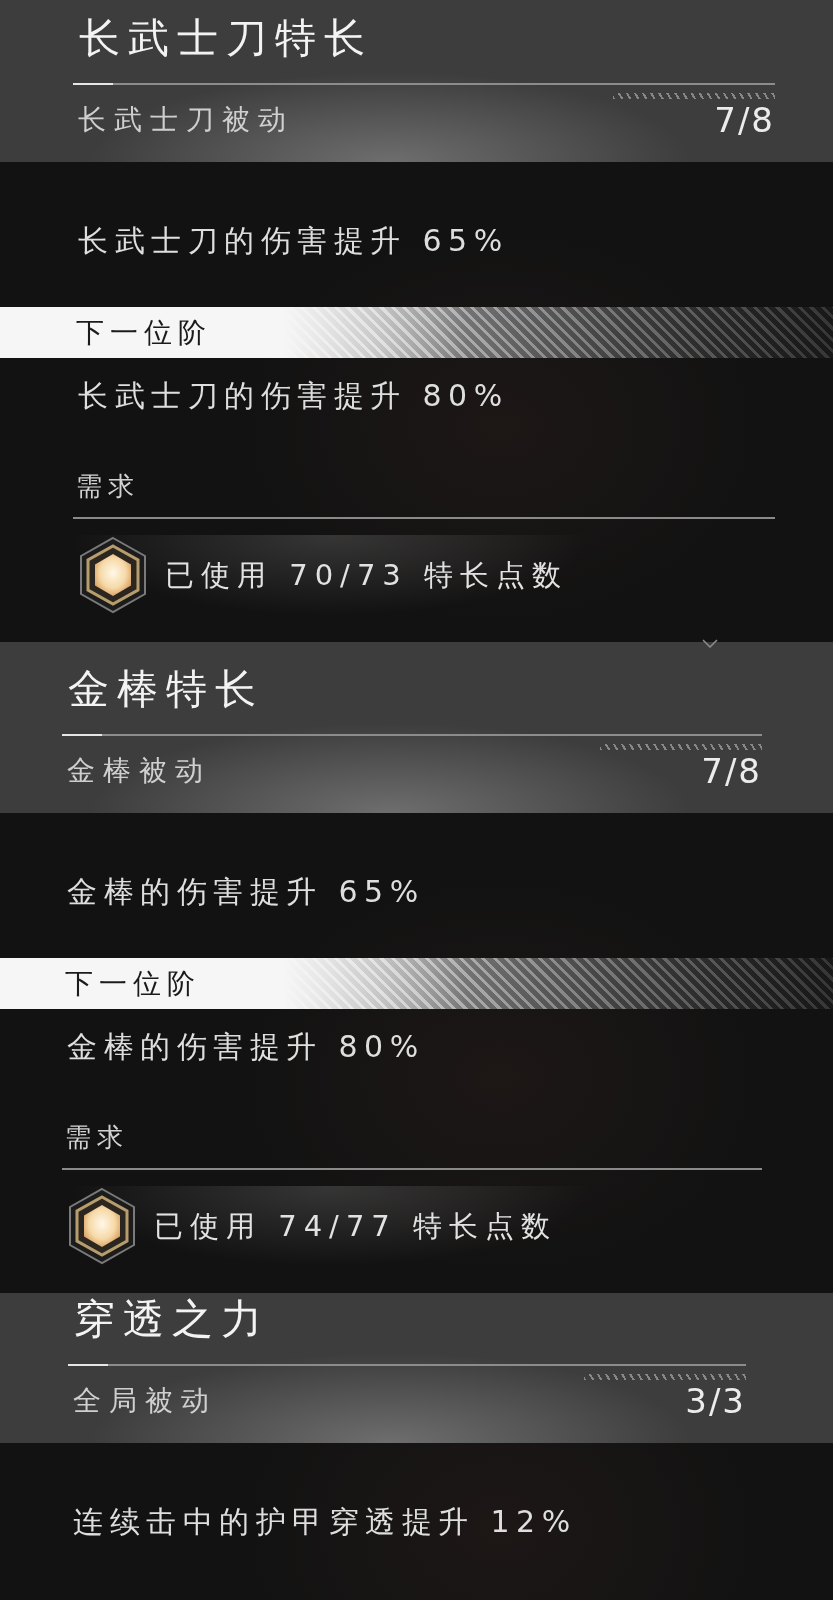  I want to click on next-tier-effect: 长武士刀的伤害提升 80%, so click(293, 396).